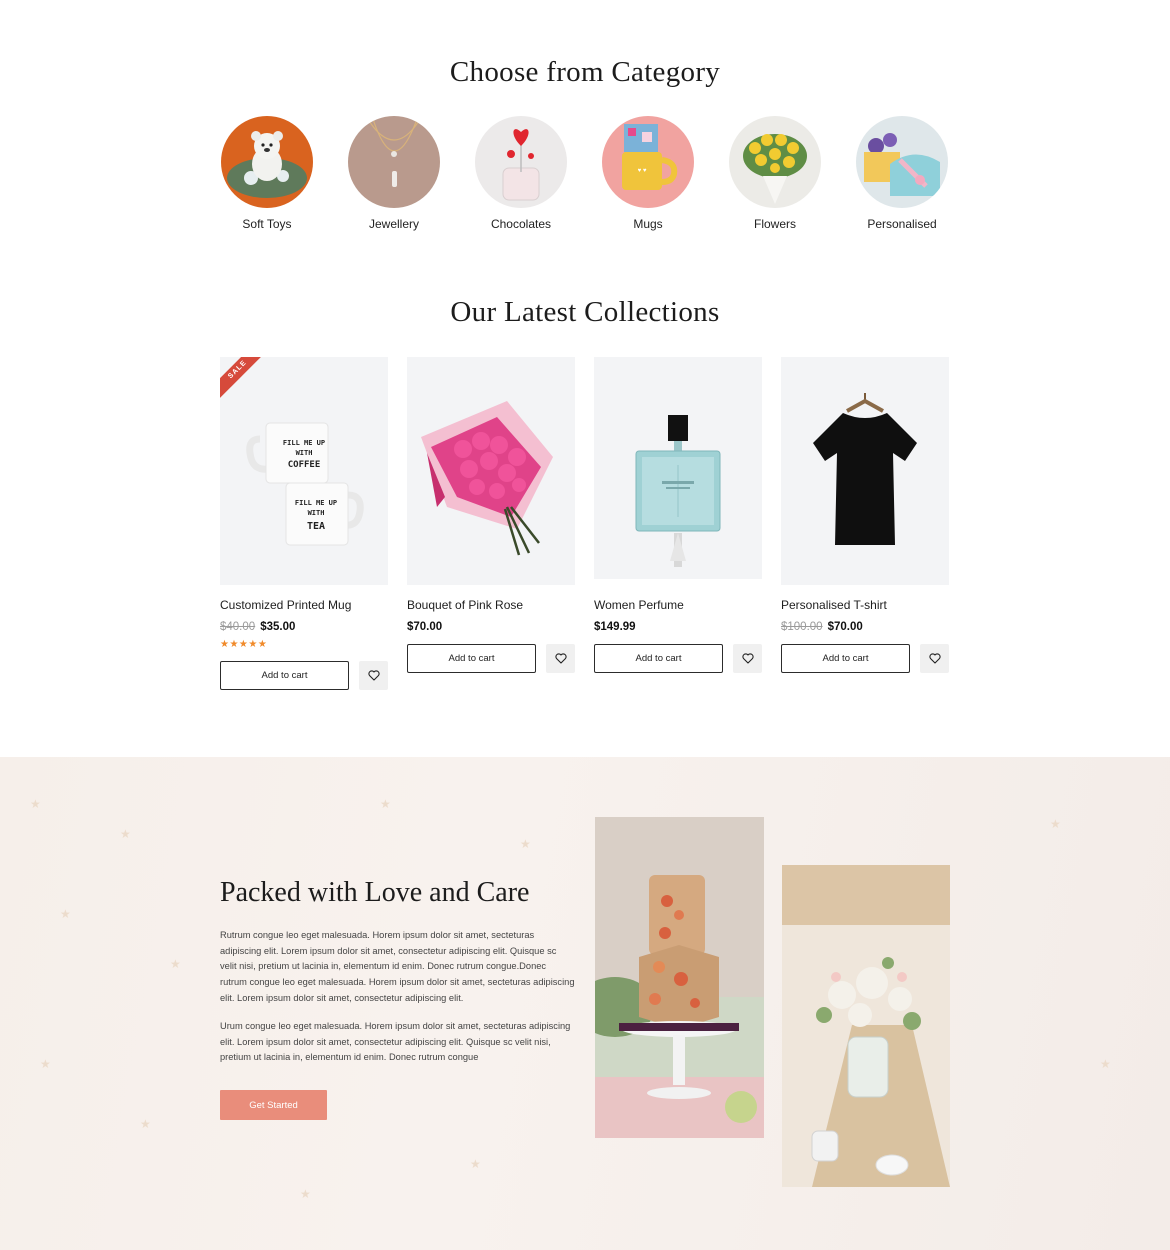 This screenshot has height=1250, width=1170. Describe the element at coordinates (491, 471) in the screenshot. I see `product-image-roses` at that location.